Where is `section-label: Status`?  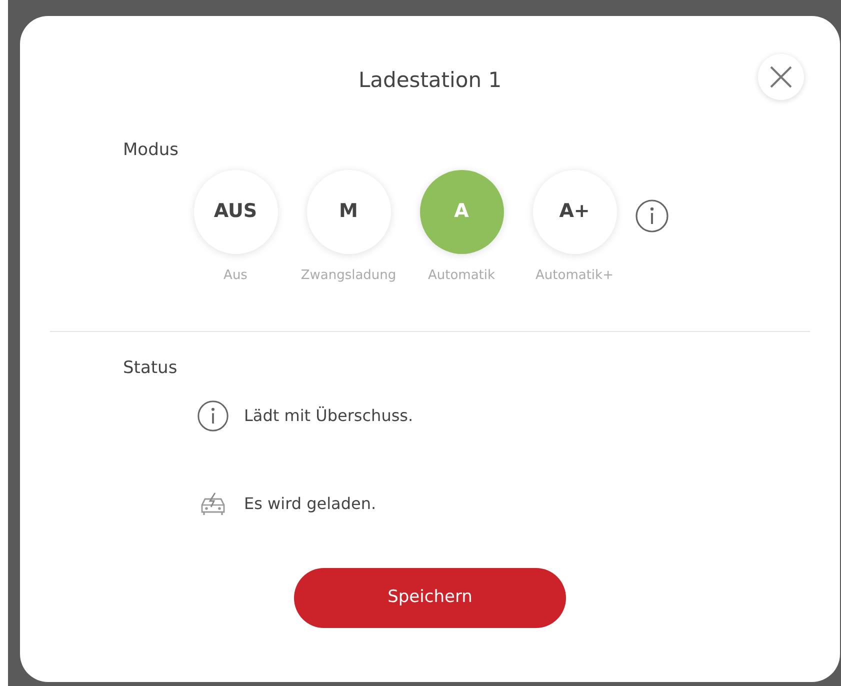 section-label: Status is located at coordinates (150, 368).